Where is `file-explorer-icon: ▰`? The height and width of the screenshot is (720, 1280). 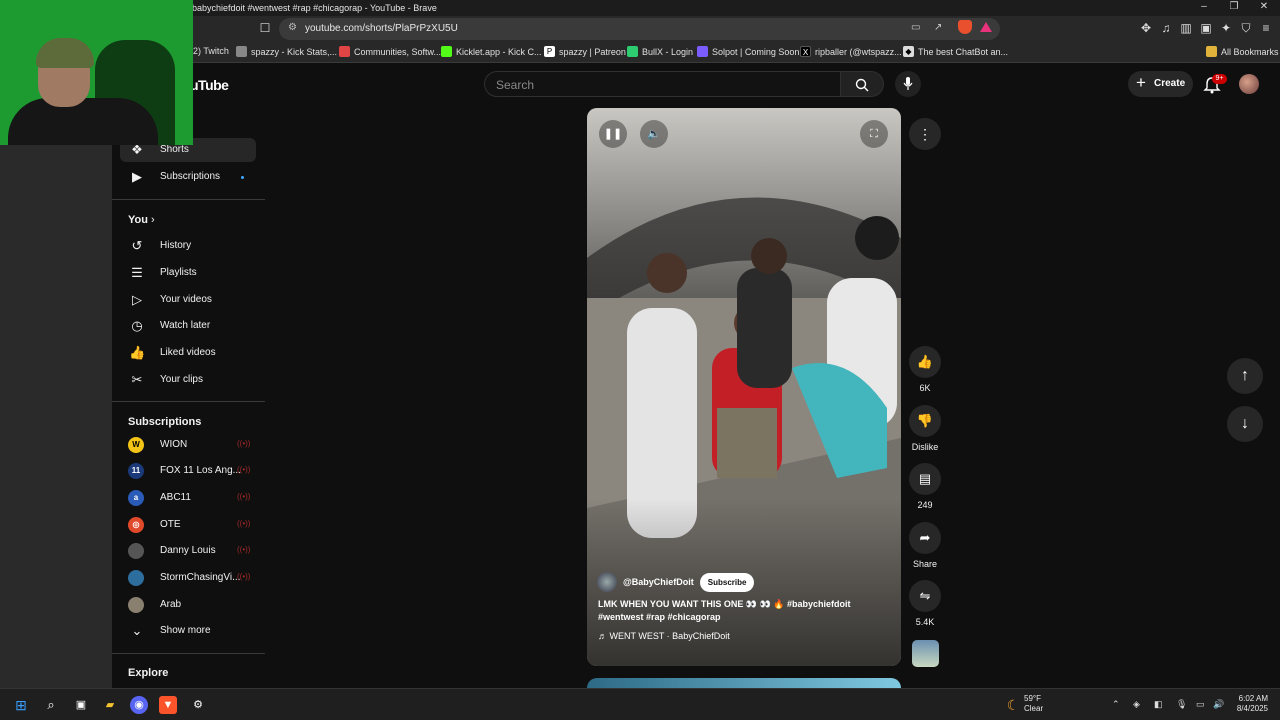 file-explorer-icon: ▰ is located at coordinates (110, 705).